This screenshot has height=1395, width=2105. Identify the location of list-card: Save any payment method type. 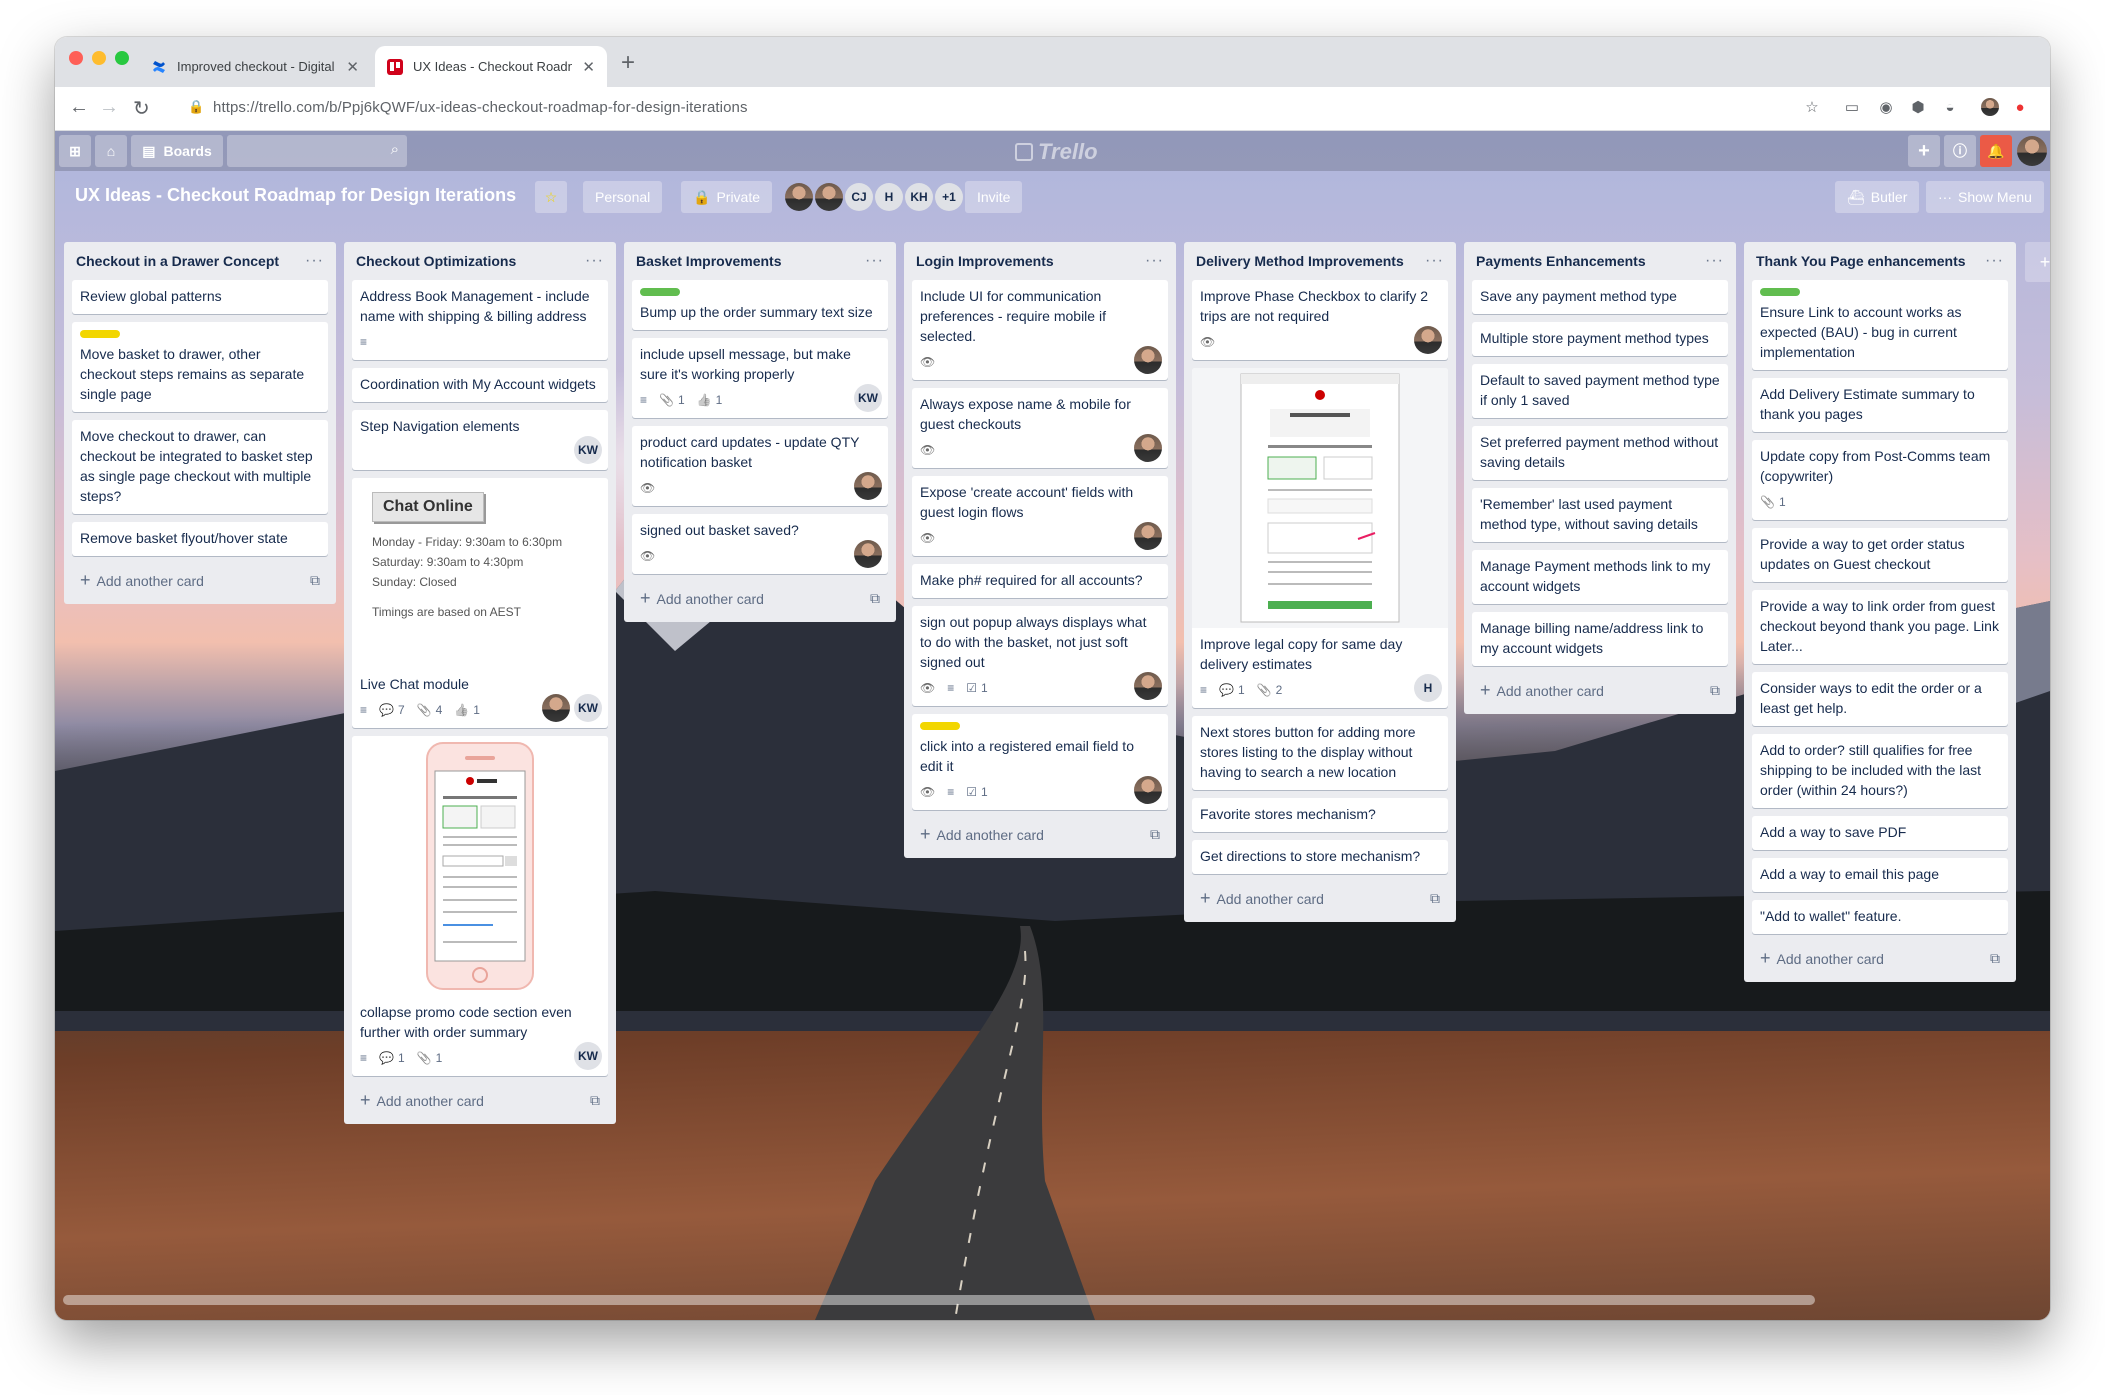
(1600, 297).